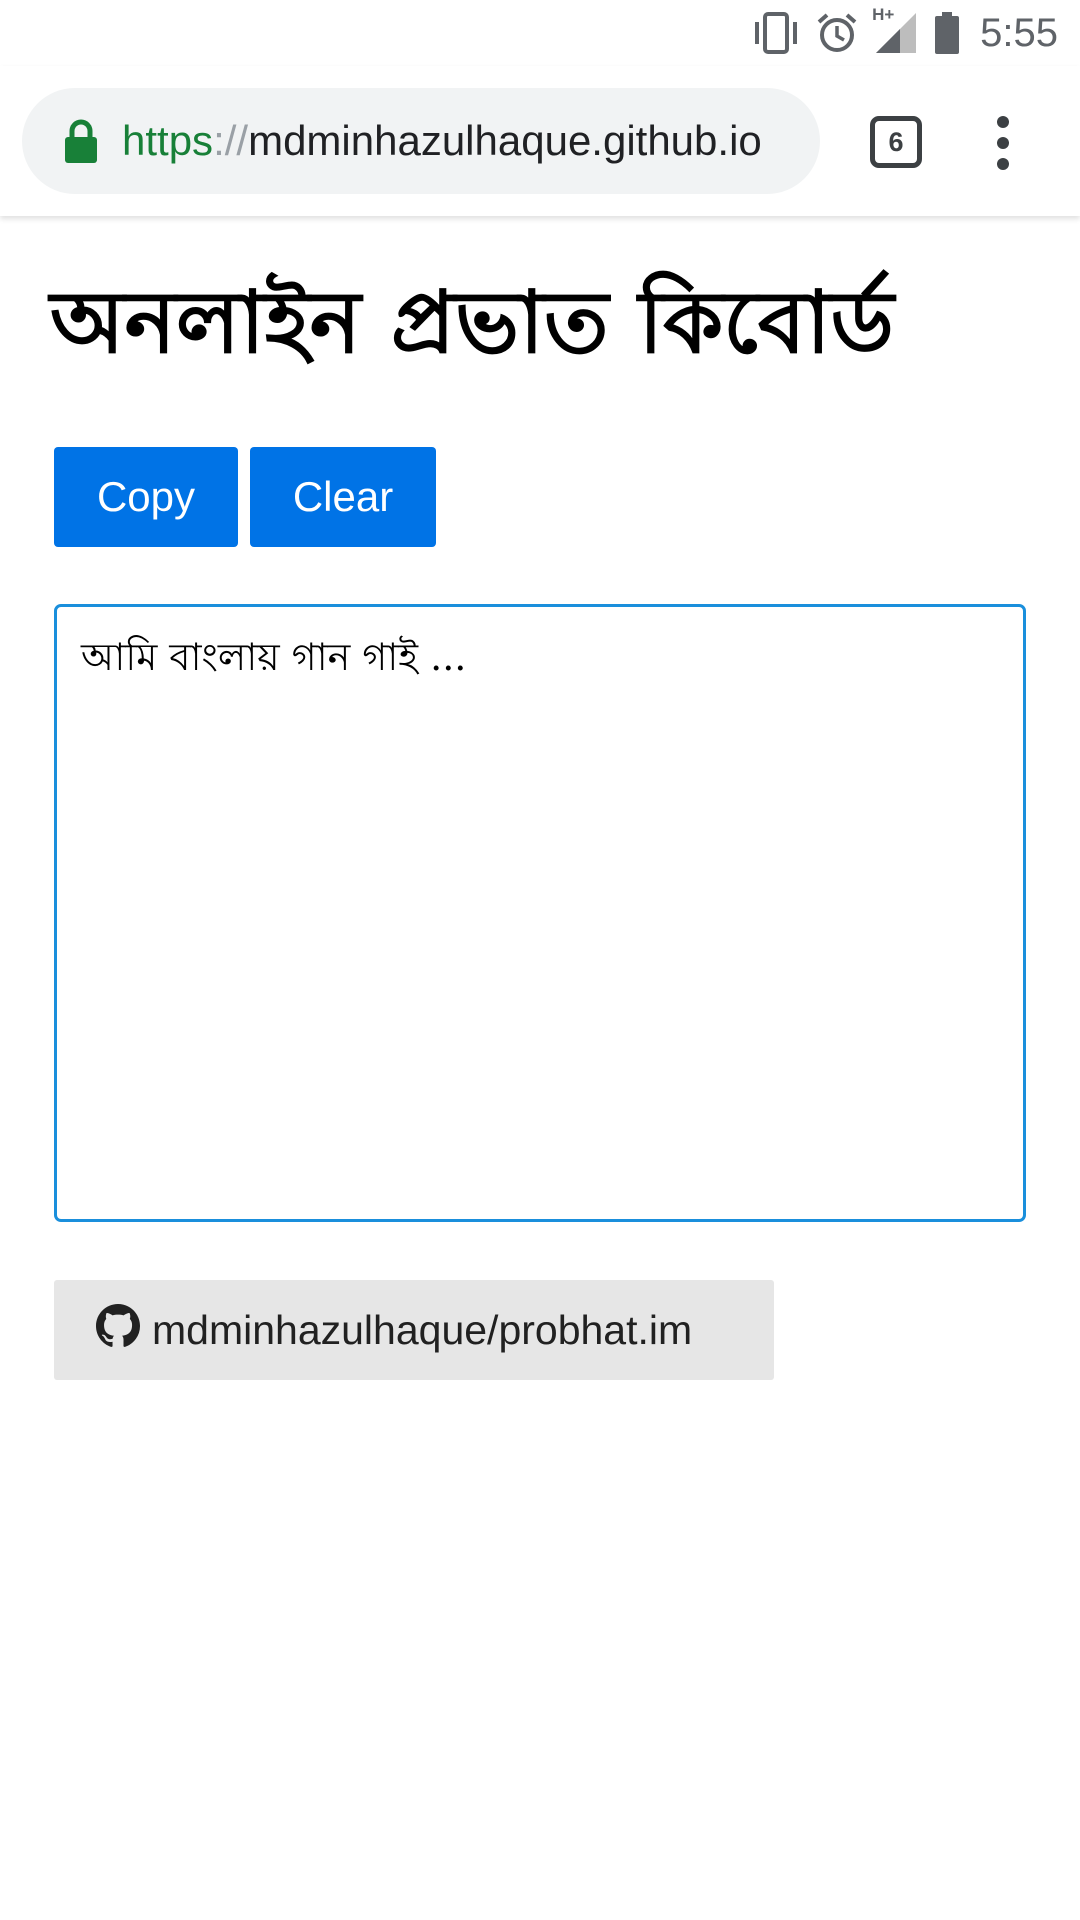 This screenshot has height=1920, width=1080. What do you see at coordinates (776, 33) in the screenshot?
I see `vibrate-icon` at bounding box center [776, 33].